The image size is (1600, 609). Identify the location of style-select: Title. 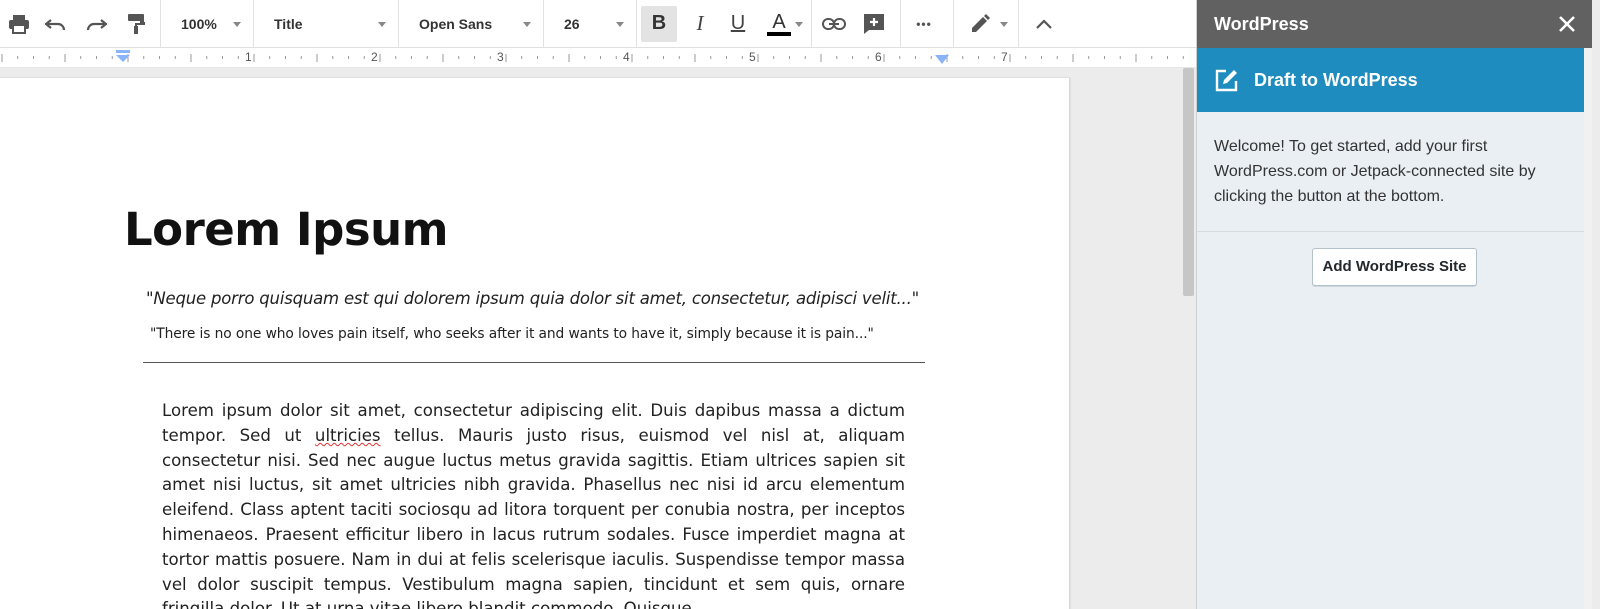
(326, 24).